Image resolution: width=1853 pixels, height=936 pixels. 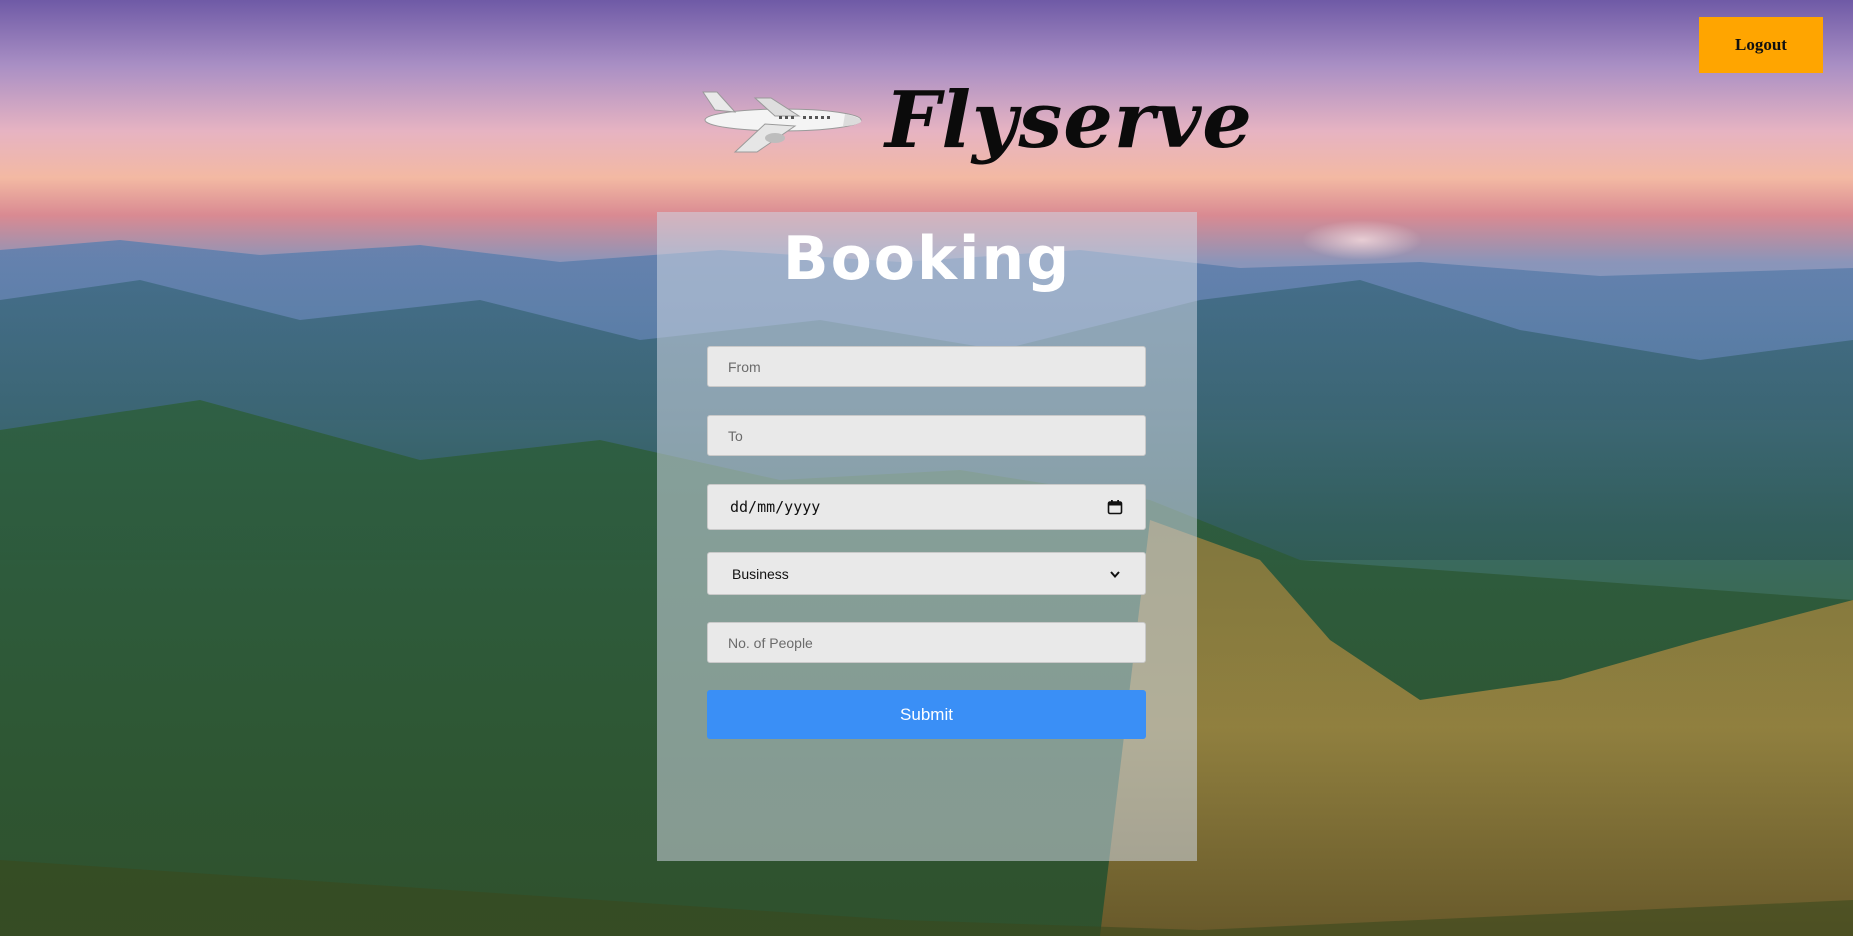 What do you see at coordinates (1761, 45) in the screenshot?
I see `logout-button: Logout` at bounding box center [1761, 45].